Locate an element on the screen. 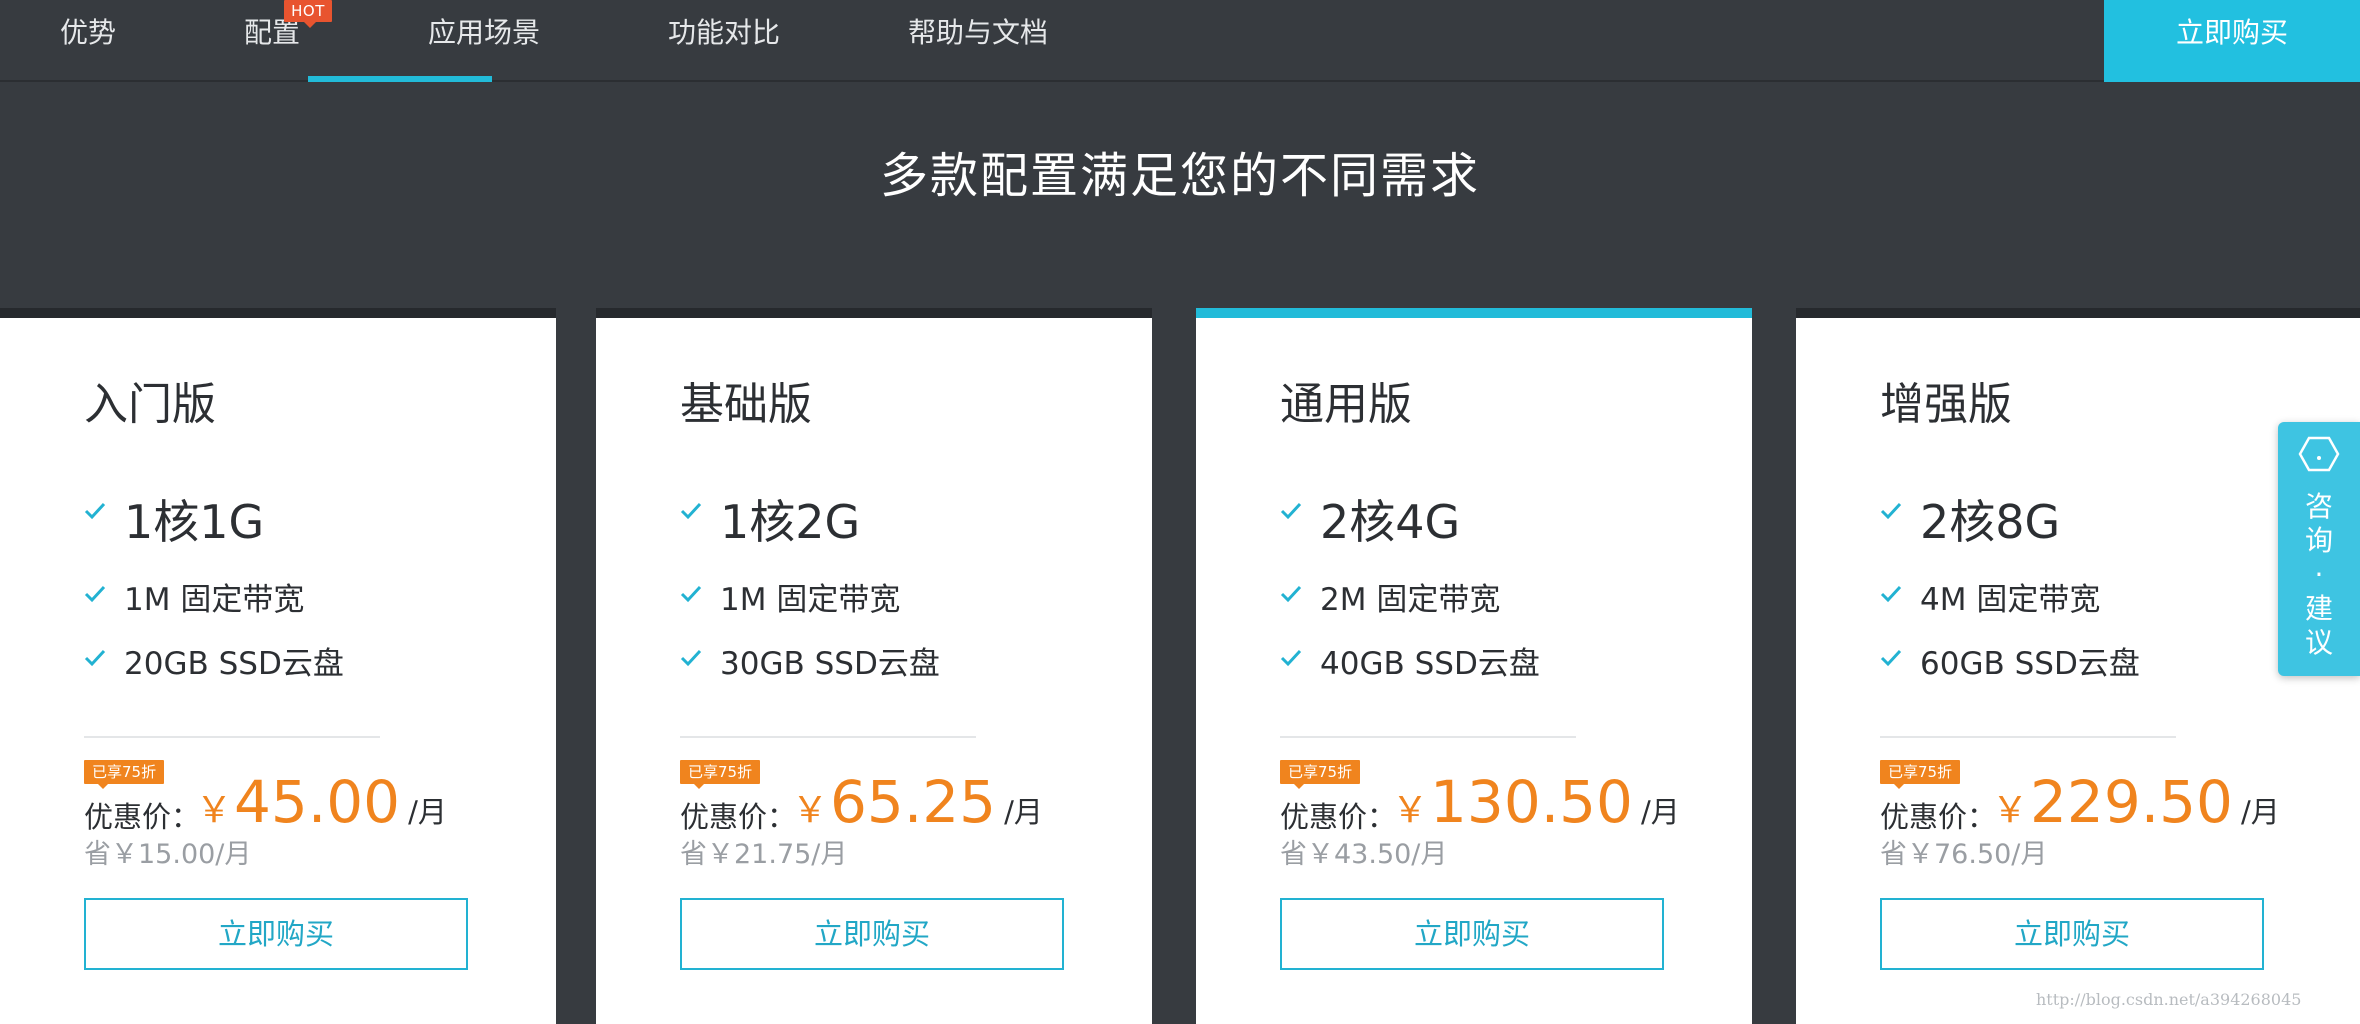  plan-spec-text: 2核4G is located at coordinates (1390, 522).